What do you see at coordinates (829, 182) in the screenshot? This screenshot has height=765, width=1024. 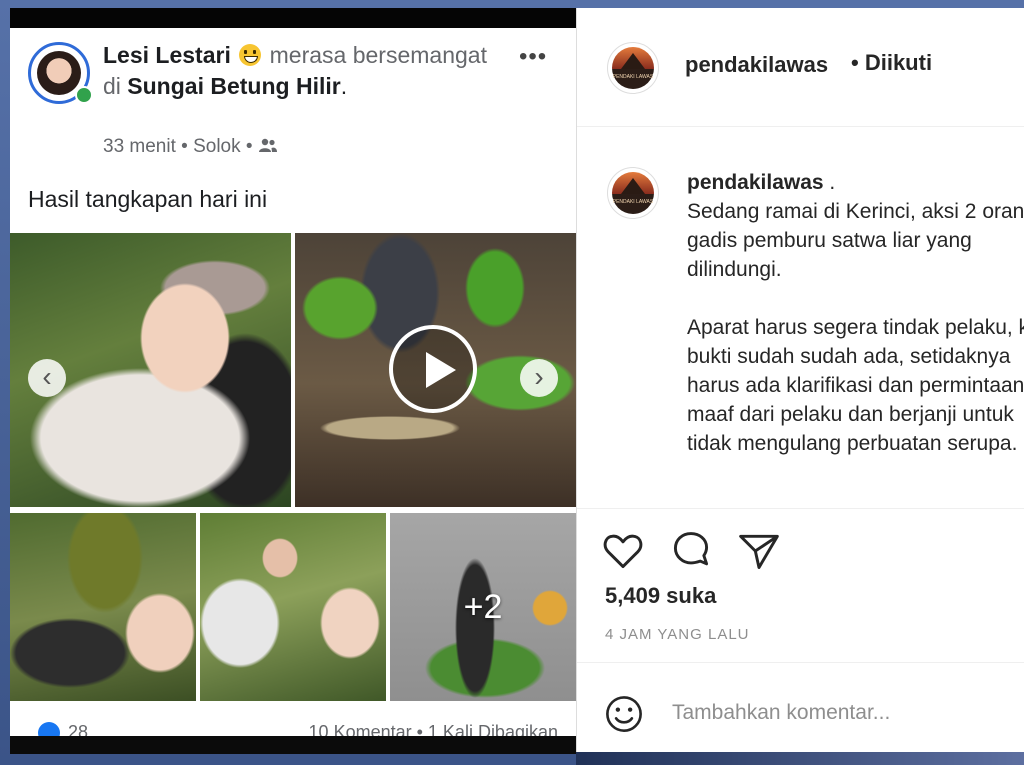 I see `comment-author-suffix: .` at bounding box center [829, 182].